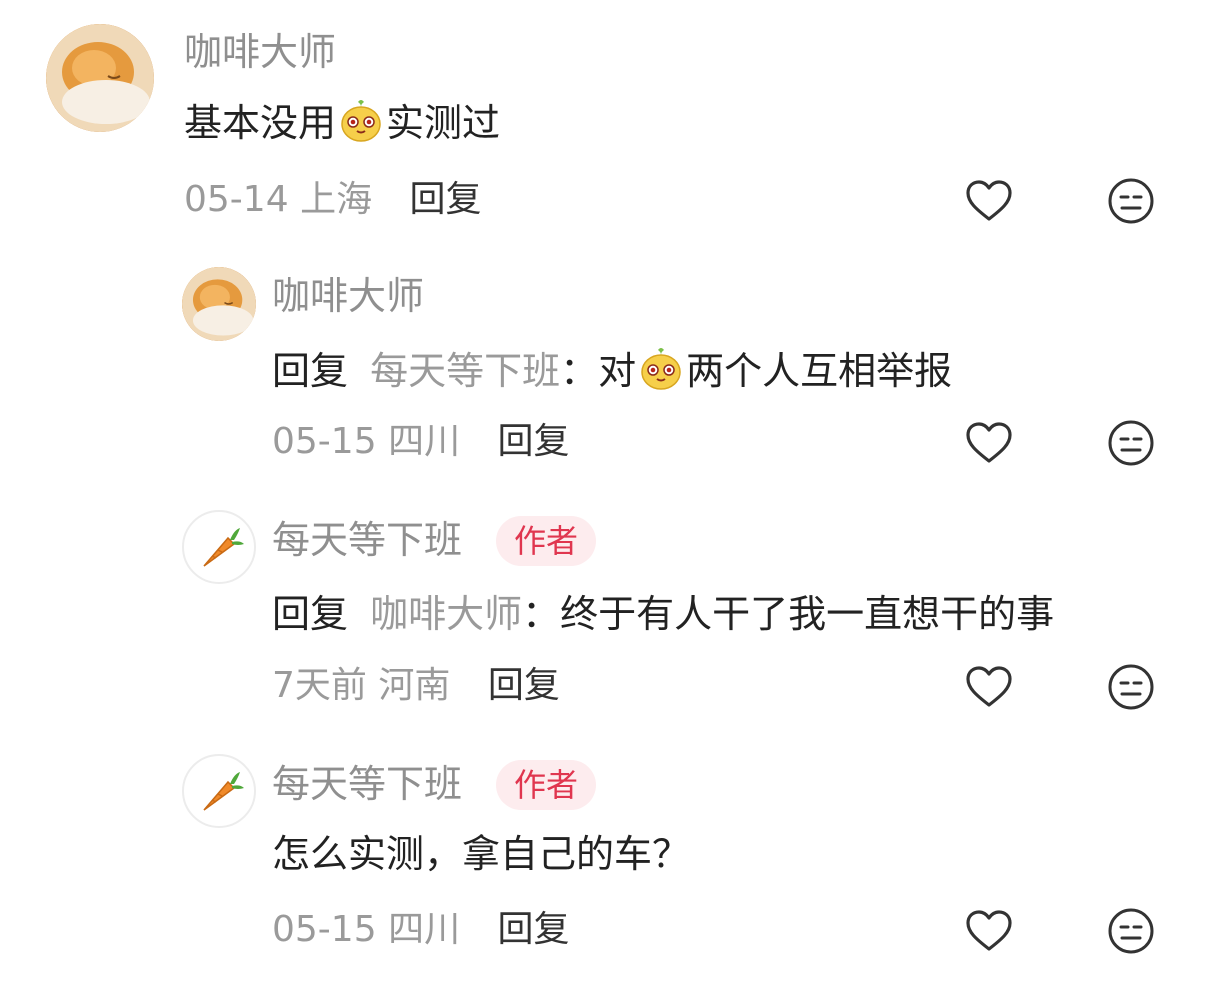  I want to click on comment-text-part: ：终于有人干了我一直想干的事, so click(788, 614).